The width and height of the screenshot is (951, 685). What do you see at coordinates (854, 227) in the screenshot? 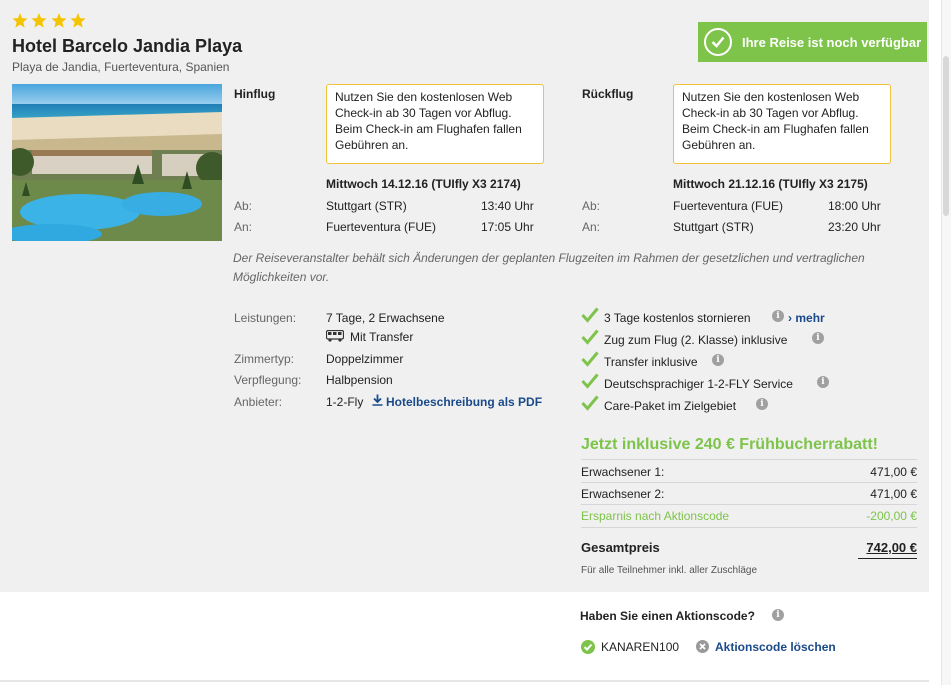
I see `return-to-time: 23:20 Uhr` at bounding box center [854, 227].